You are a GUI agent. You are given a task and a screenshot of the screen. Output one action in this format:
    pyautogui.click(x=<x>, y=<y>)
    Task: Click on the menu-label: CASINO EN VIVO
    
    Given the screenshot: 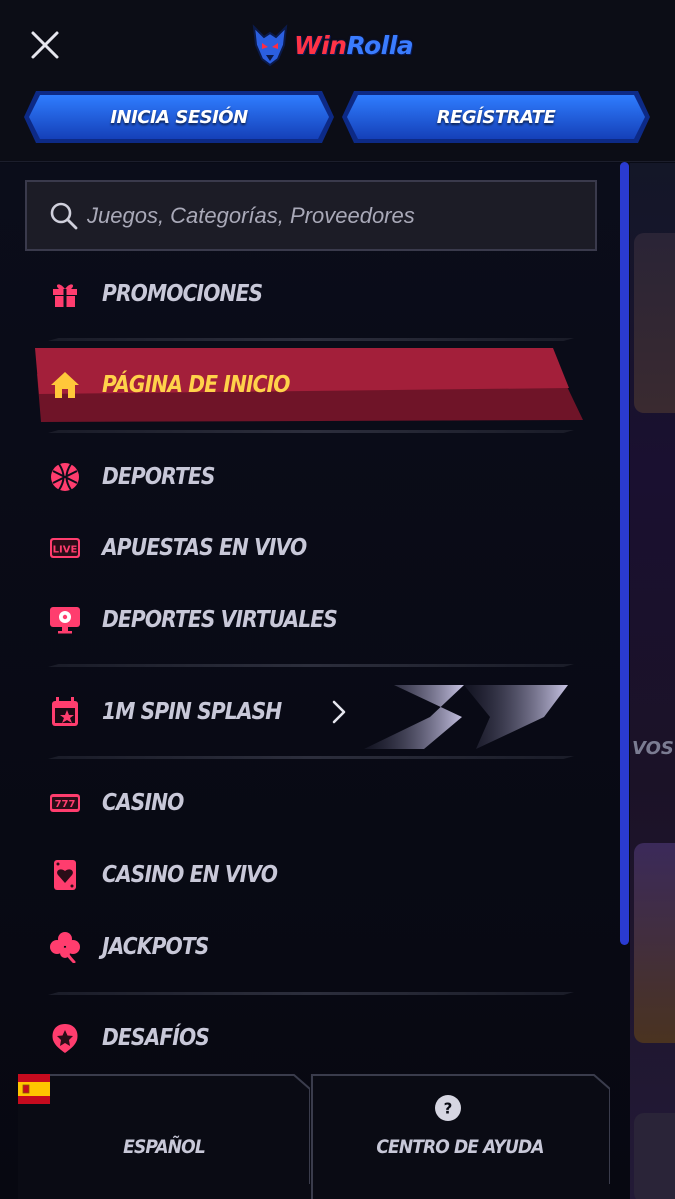 What is the action you would take?
    pyautogui.click(x=190, y=875)
    